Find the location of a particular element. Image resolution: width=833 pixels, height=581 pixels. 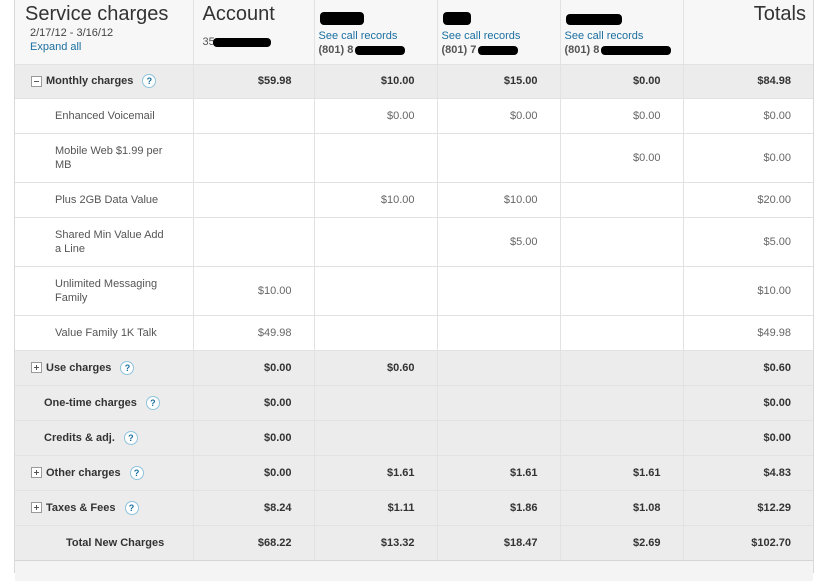

row-label-cell: Taxes & Fees? is located at coordinates (104, 507).